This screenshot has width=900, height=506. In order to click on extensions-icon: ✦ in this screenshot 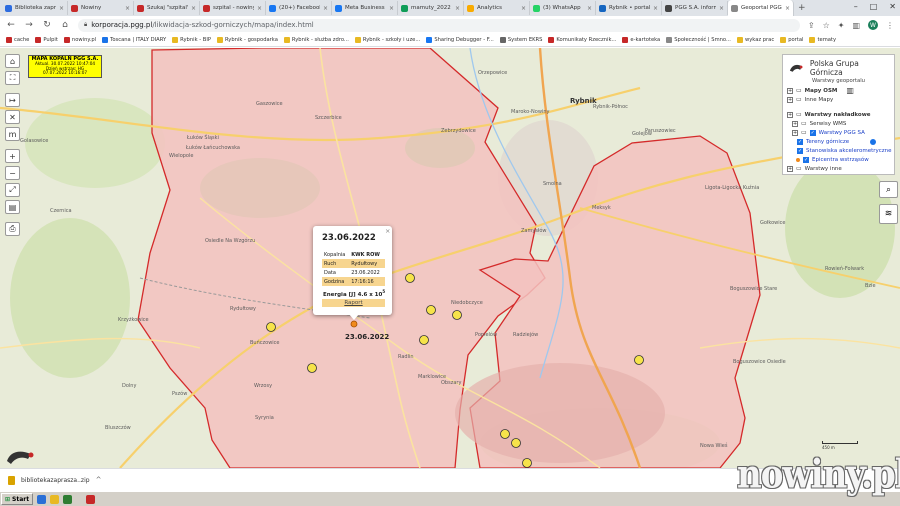, I will do `click(841, 25)`.